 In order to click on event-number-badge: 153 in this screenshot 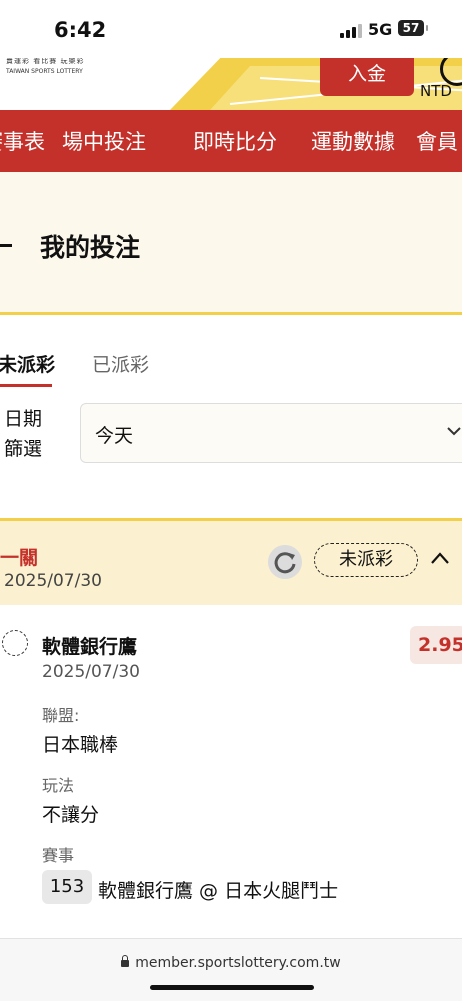, I will do `click(67, 887)`.